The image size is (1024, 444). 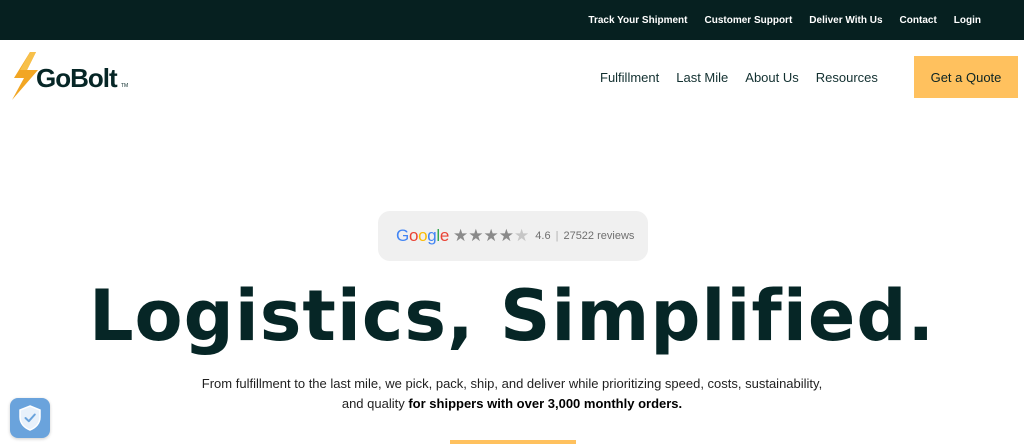 What do you see at coordinates (749, 20) in the screenshot?
I see `customer-support-link: Customer Support` at bounding box center [749, 20].